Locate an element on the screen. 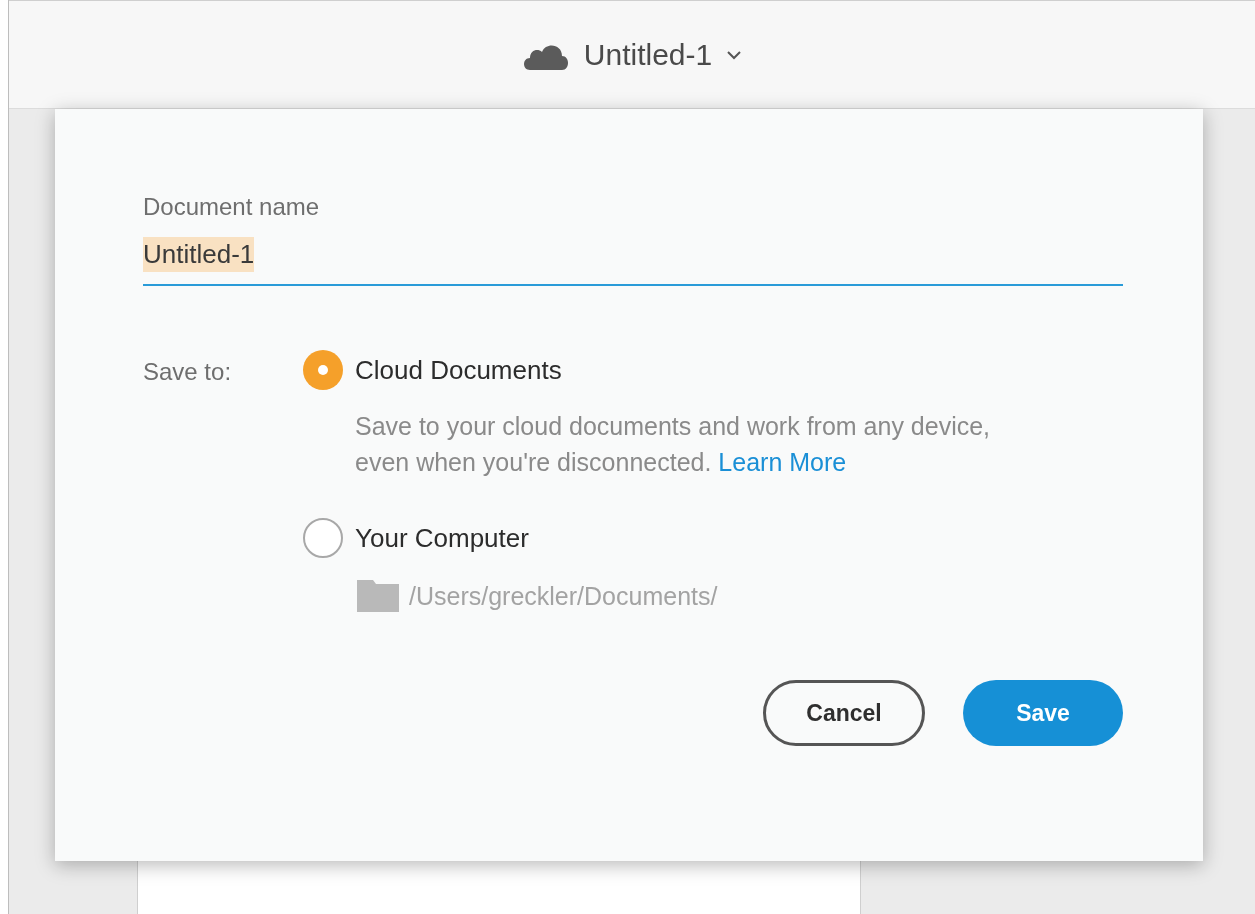 This screenshot has width=1255, height=914. document-title: Untitled-1 is located at coordinates (648, 54).